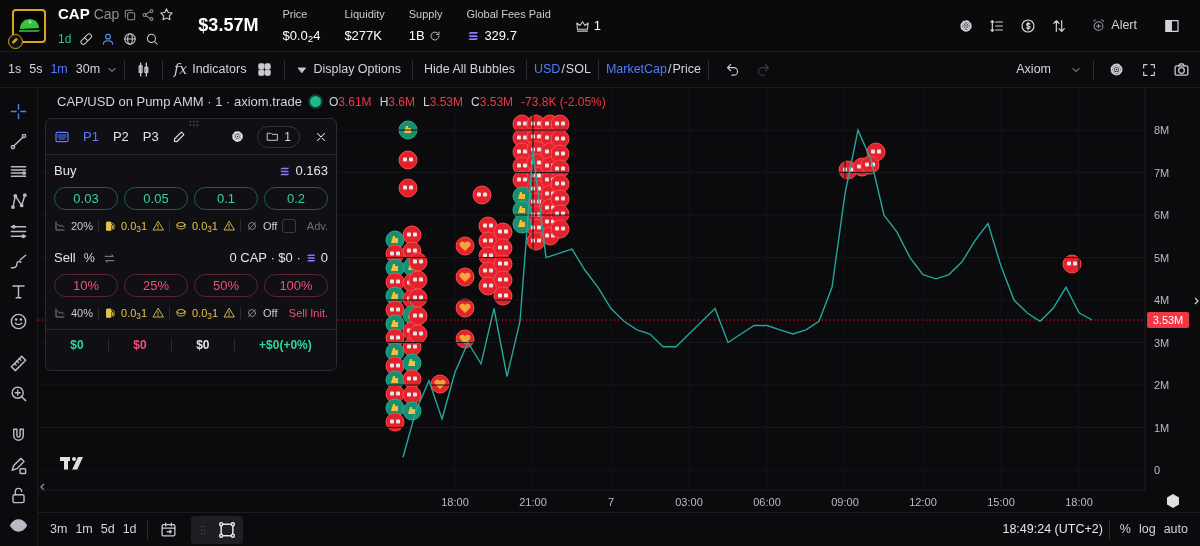 The width and height of the screenshot is (1200, 546). Describe the element at coordinates (86, 38) in the screenshot. I see `link-icon` at that location.